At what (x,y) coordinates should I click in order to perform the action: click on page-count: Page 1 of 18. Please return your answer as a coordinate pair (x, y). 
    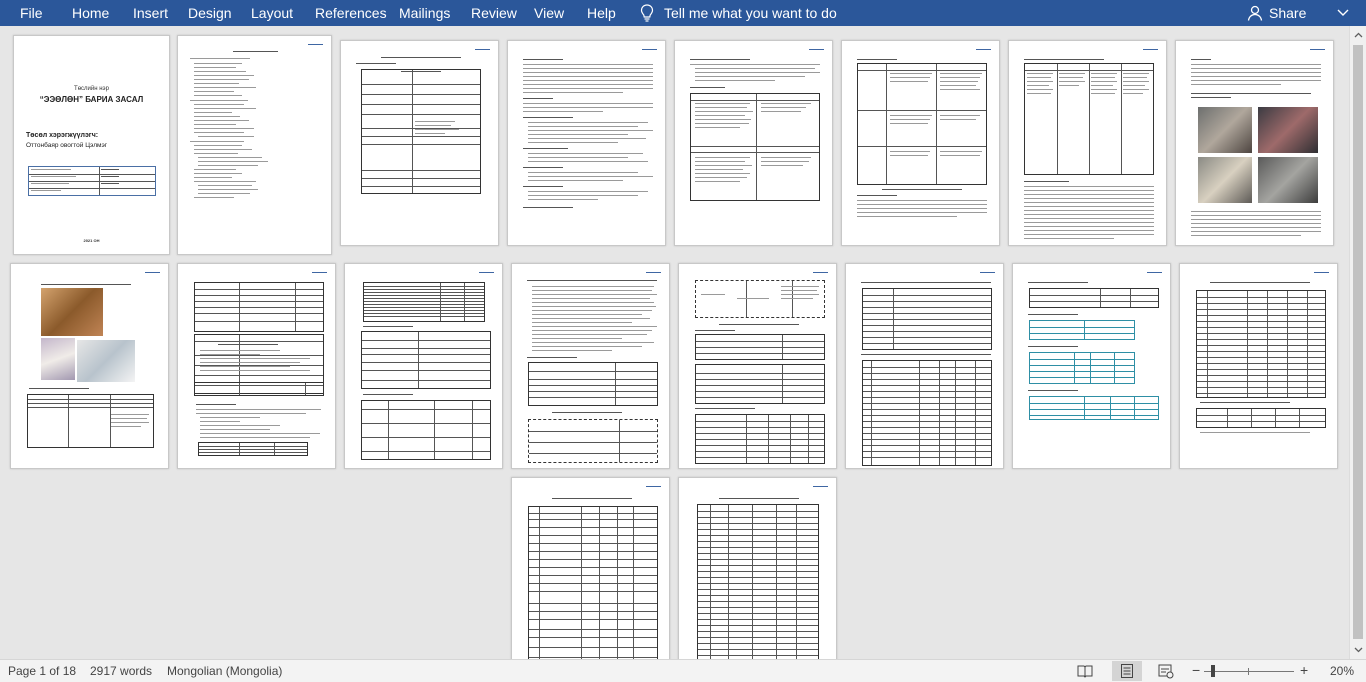
    Looking at the image, I should click on (42, 671).